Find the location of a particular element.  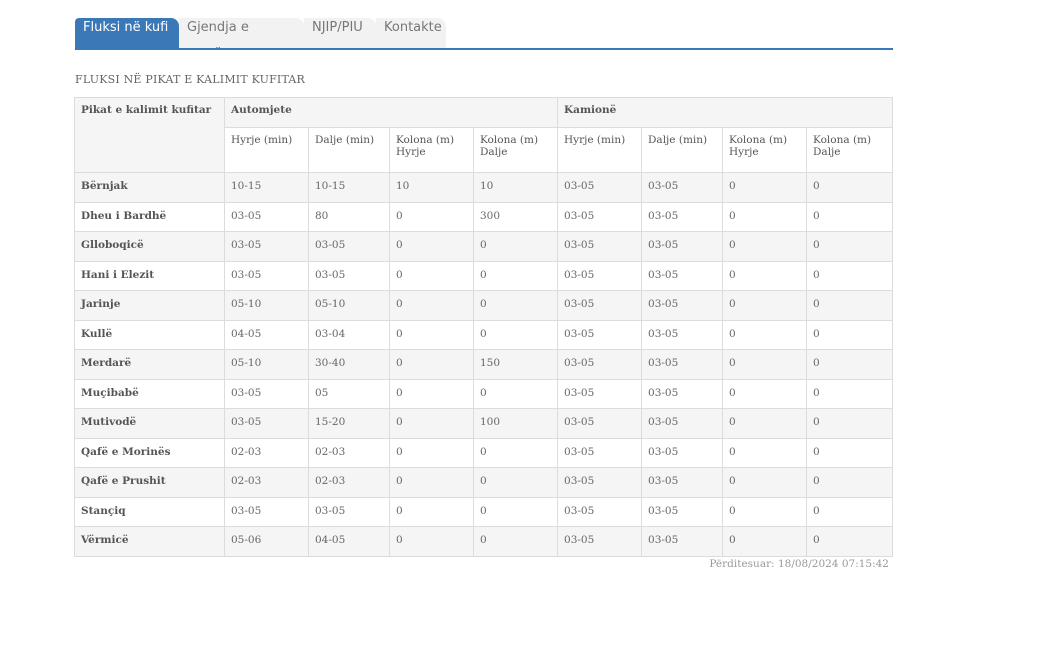

cell-border-point: Vërmicë is located at coordinates (149, 541).